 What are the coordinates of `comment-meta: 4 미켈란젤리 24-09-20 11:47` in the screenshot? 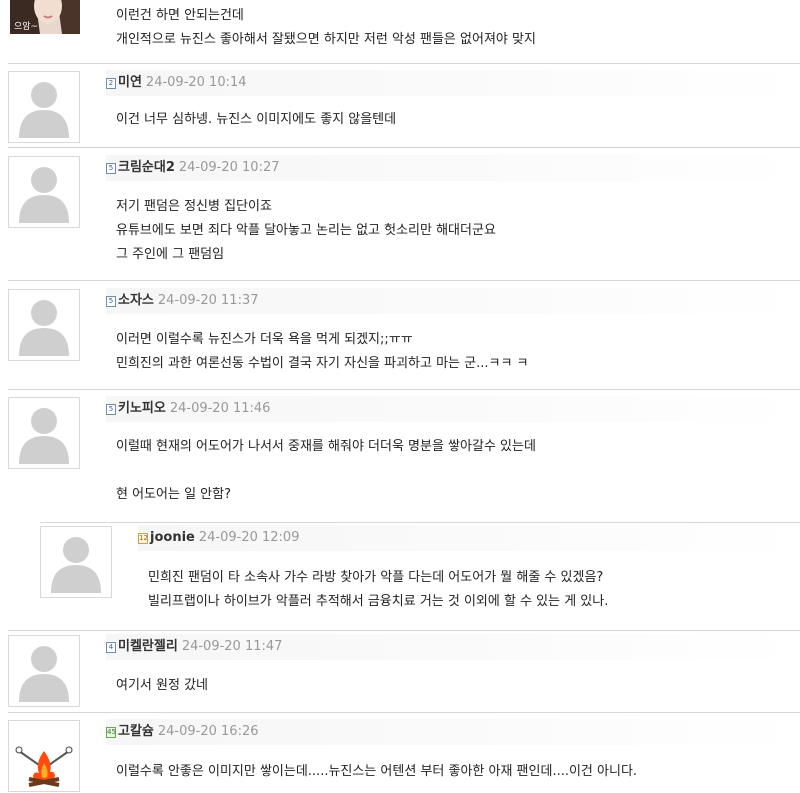 It's located at (453, 647).